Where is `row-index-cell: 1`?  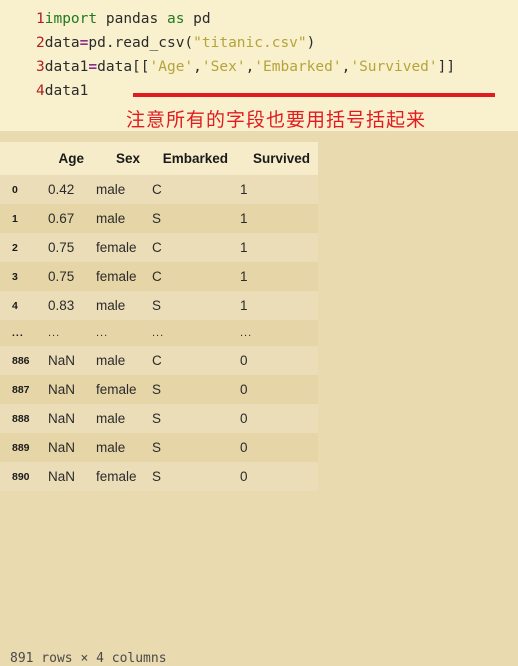
row-index-cell: 1 is located at coordinates (15, 218).